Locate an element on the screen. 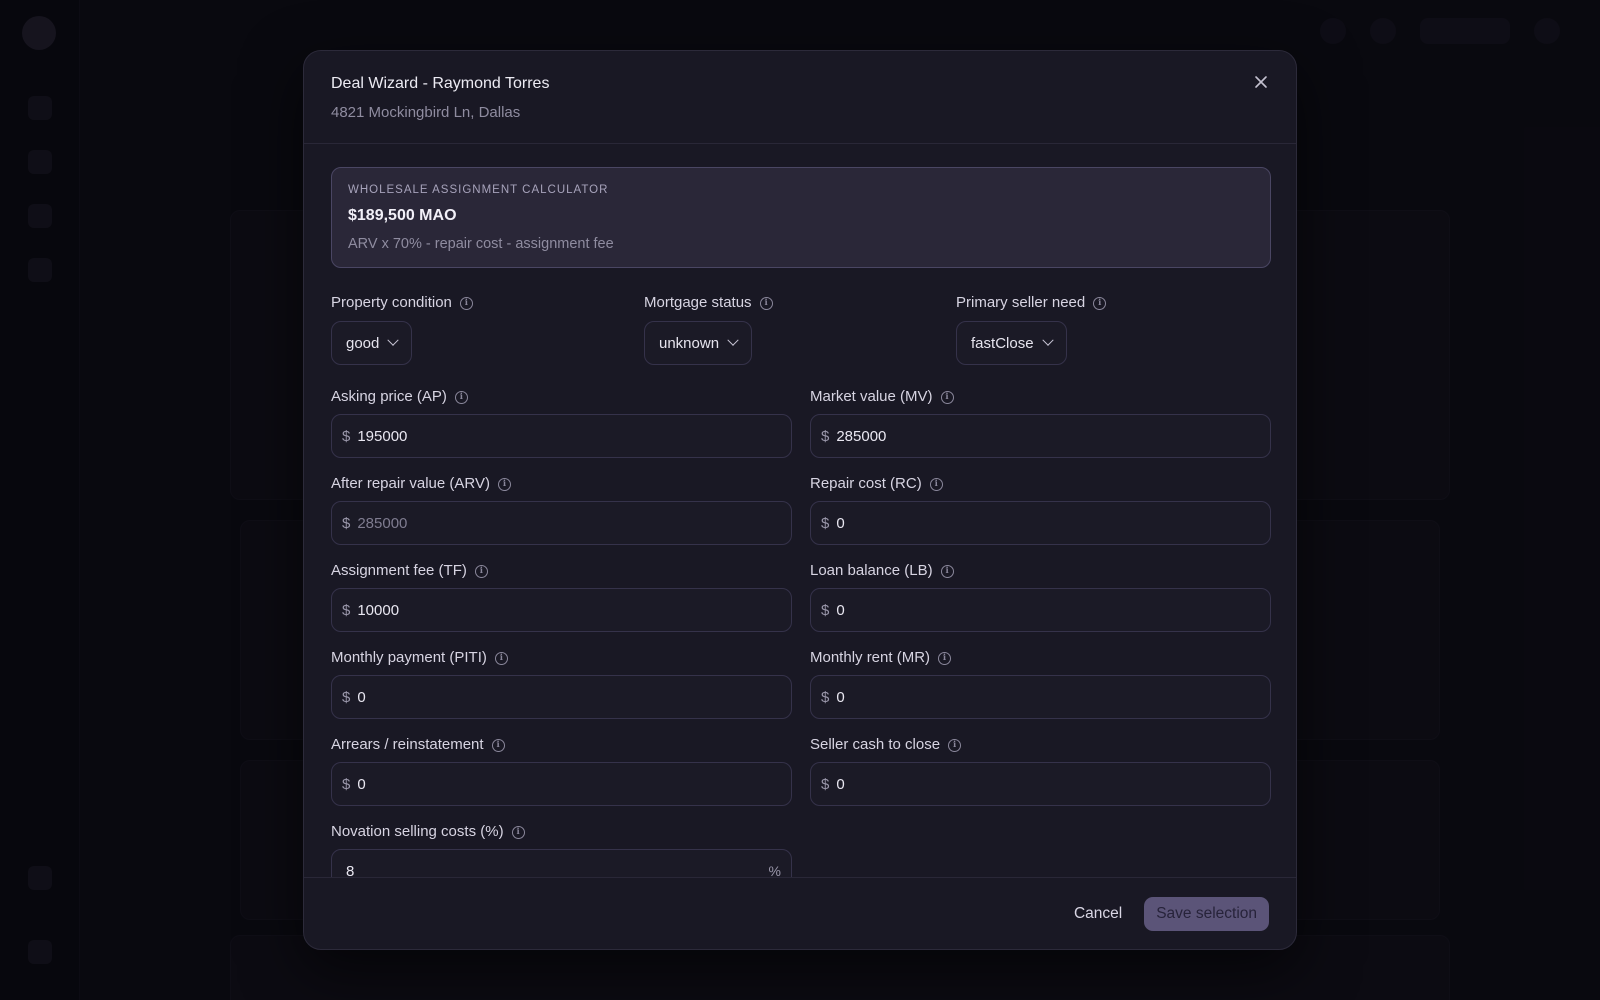 This screenshot has width=1600, height=1000. market-value-field: Market value (MV) i $285000 is located at coordinates (1040, 431).